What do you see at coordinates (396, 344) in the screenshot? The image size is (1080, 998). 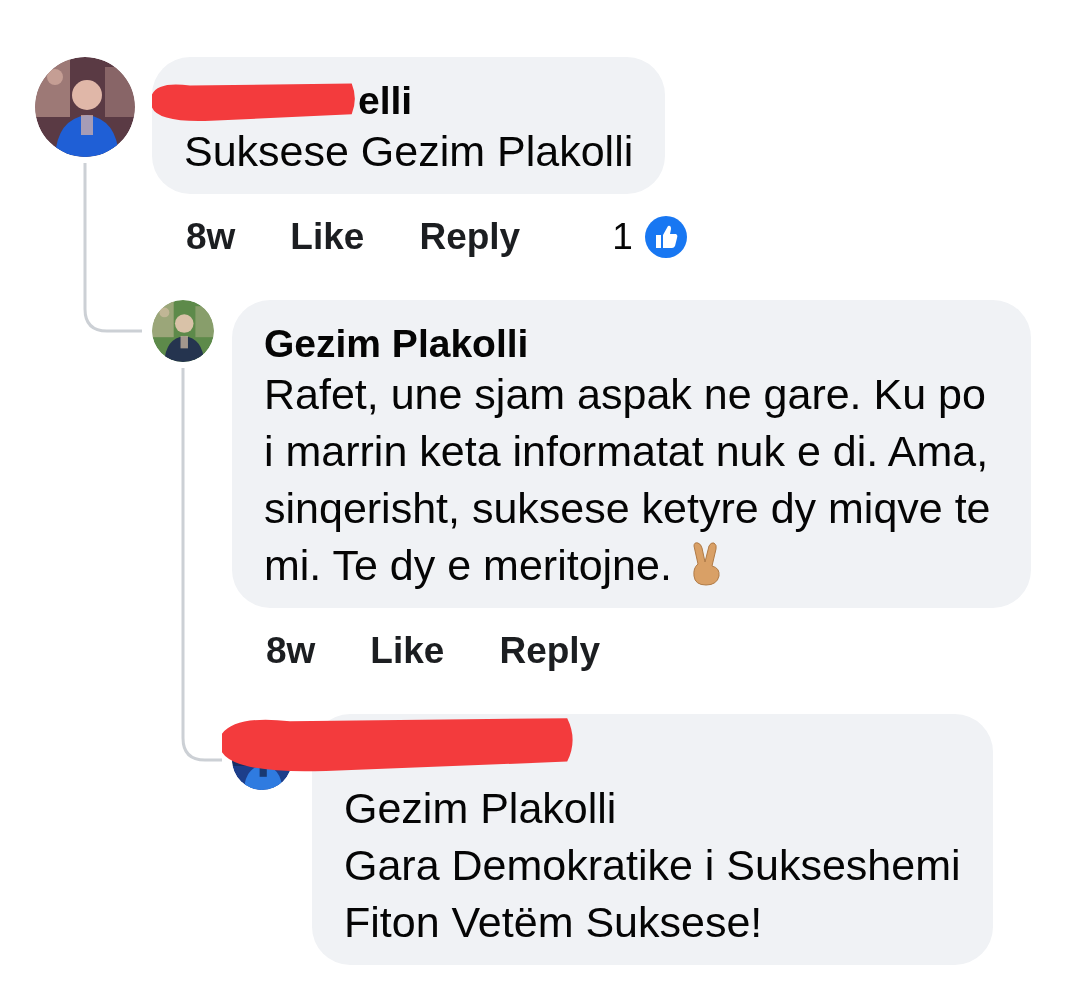 I see `author-name: Gezim Plakolli` at bounding box center [396, 344].